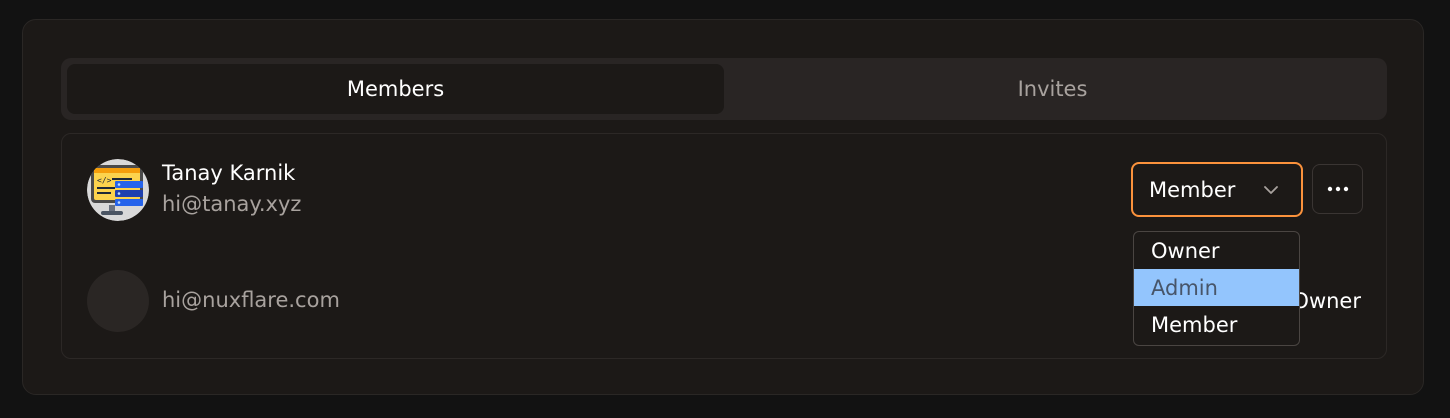  I want to click on role-select-value: Member, so click(1192, 189).